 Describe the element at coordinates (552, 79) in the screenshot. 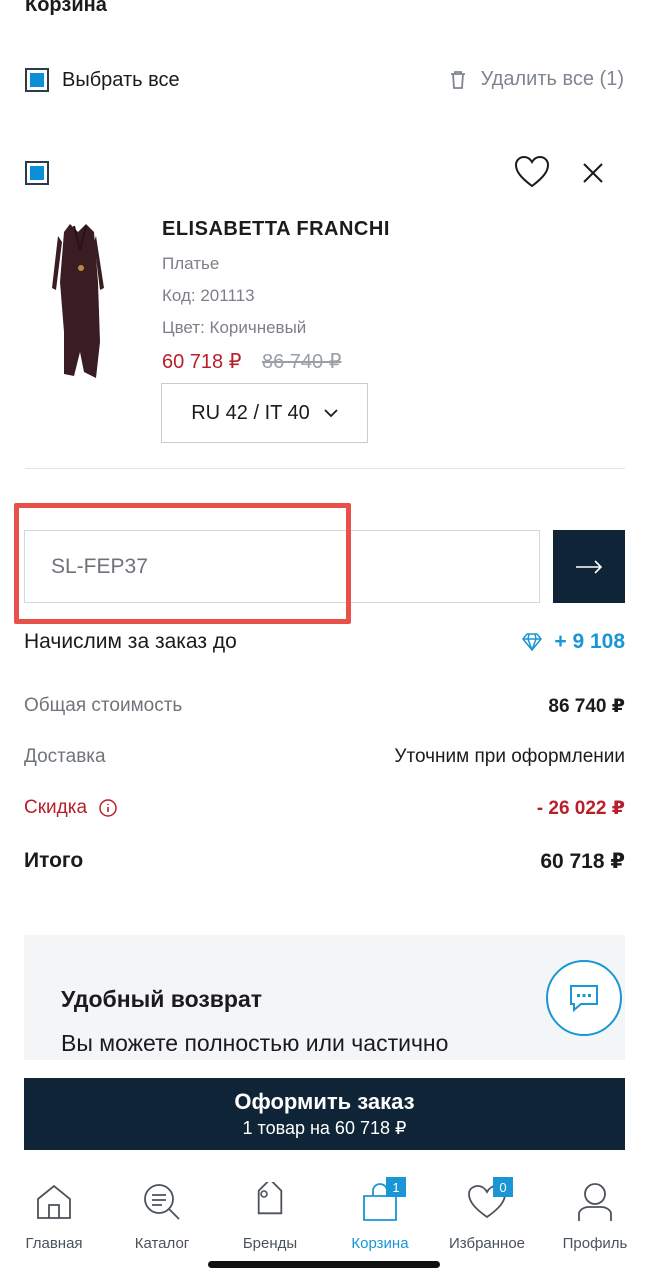

I see `delete-all-label: Удалить все (1)` at that location.